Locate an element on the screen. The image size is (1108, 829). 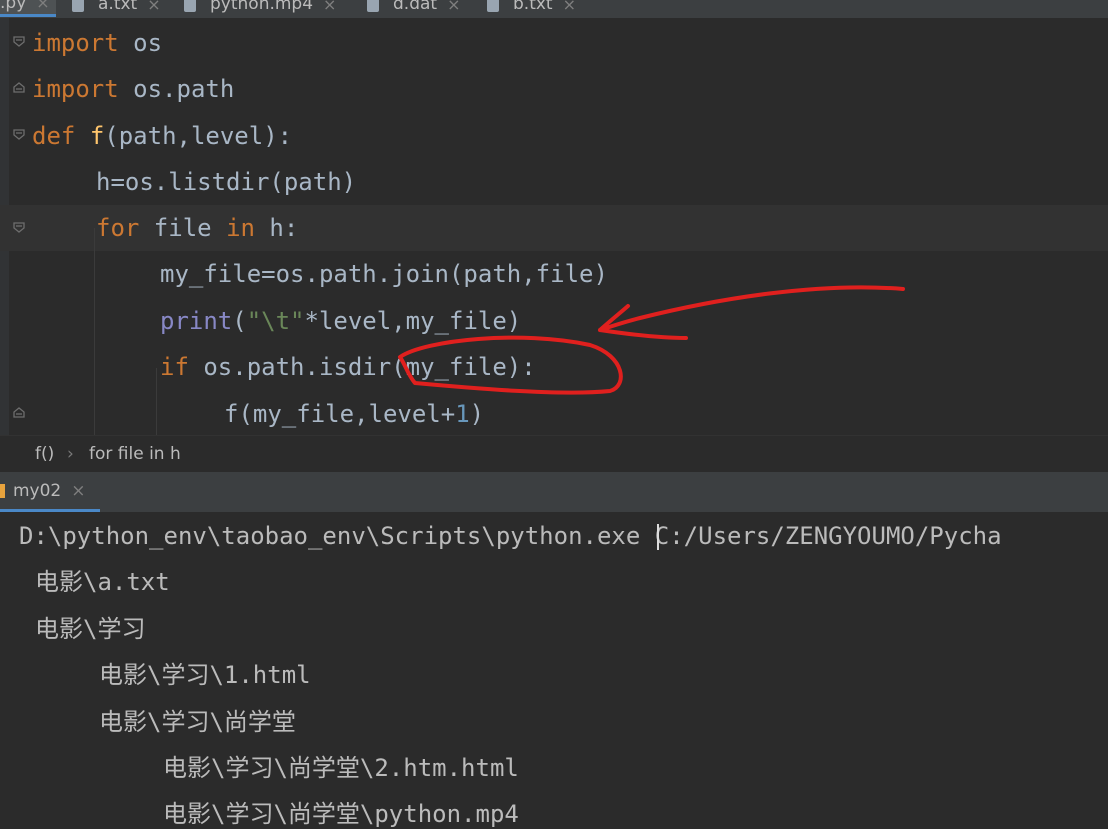
builtin-name: print is located at coordinates (196, 321).